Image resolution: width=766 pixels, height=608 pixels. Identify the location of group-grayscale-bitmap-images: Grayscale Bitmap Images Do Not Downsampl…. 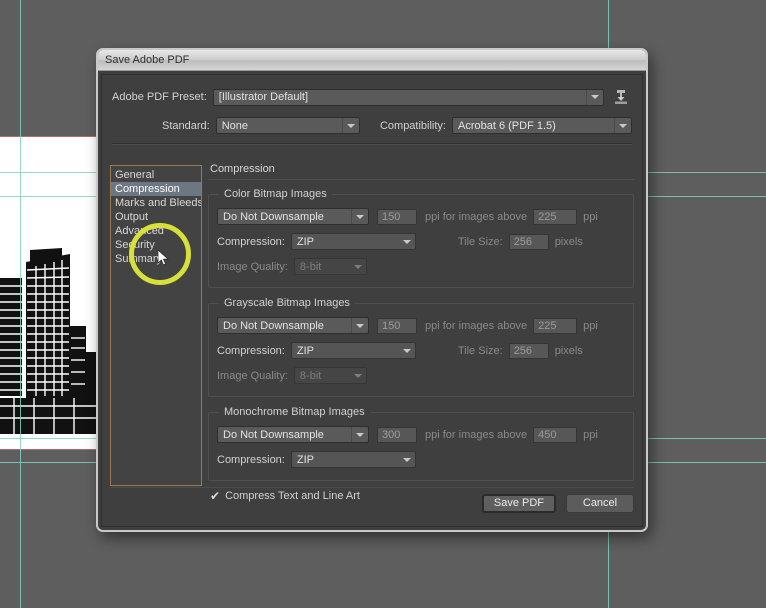
(421, 347).